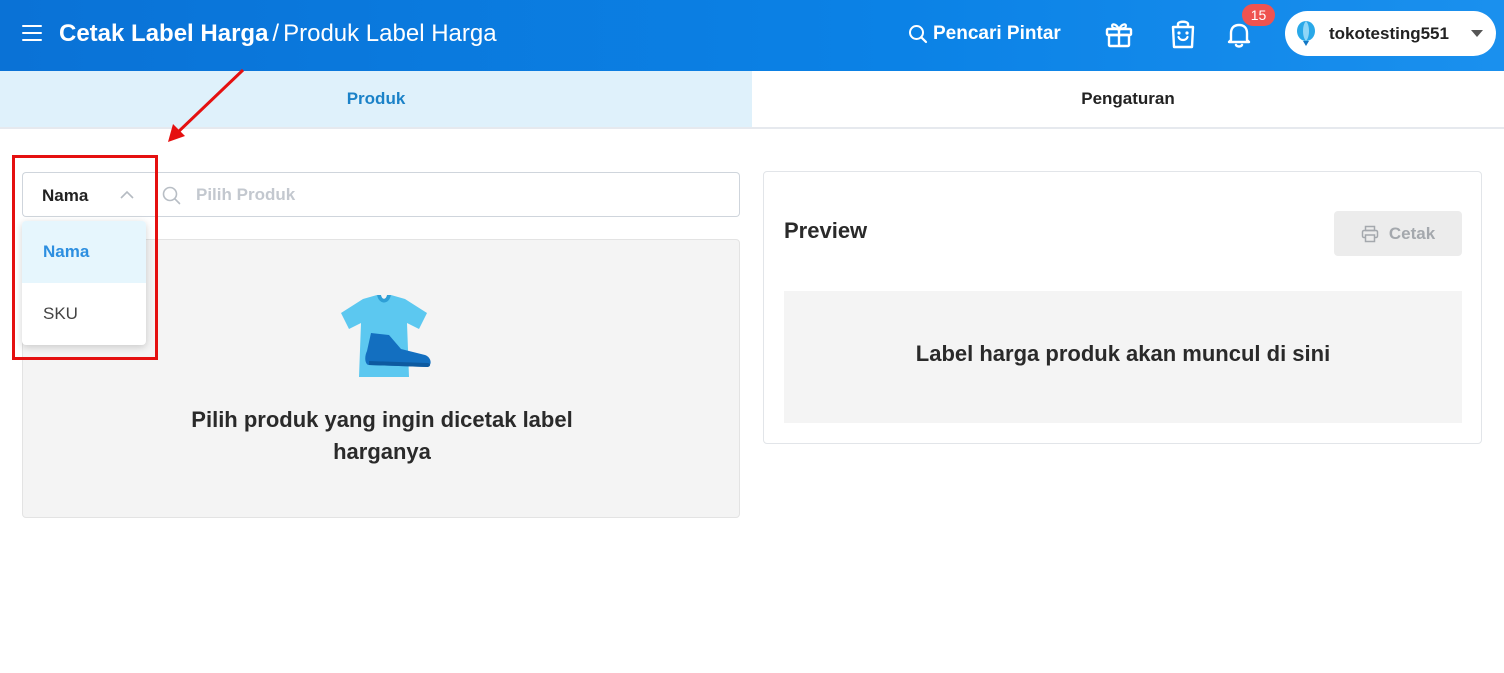 The image size is (1504, 673). I want to click on shopping-bag-icon, so click(1183, 34).